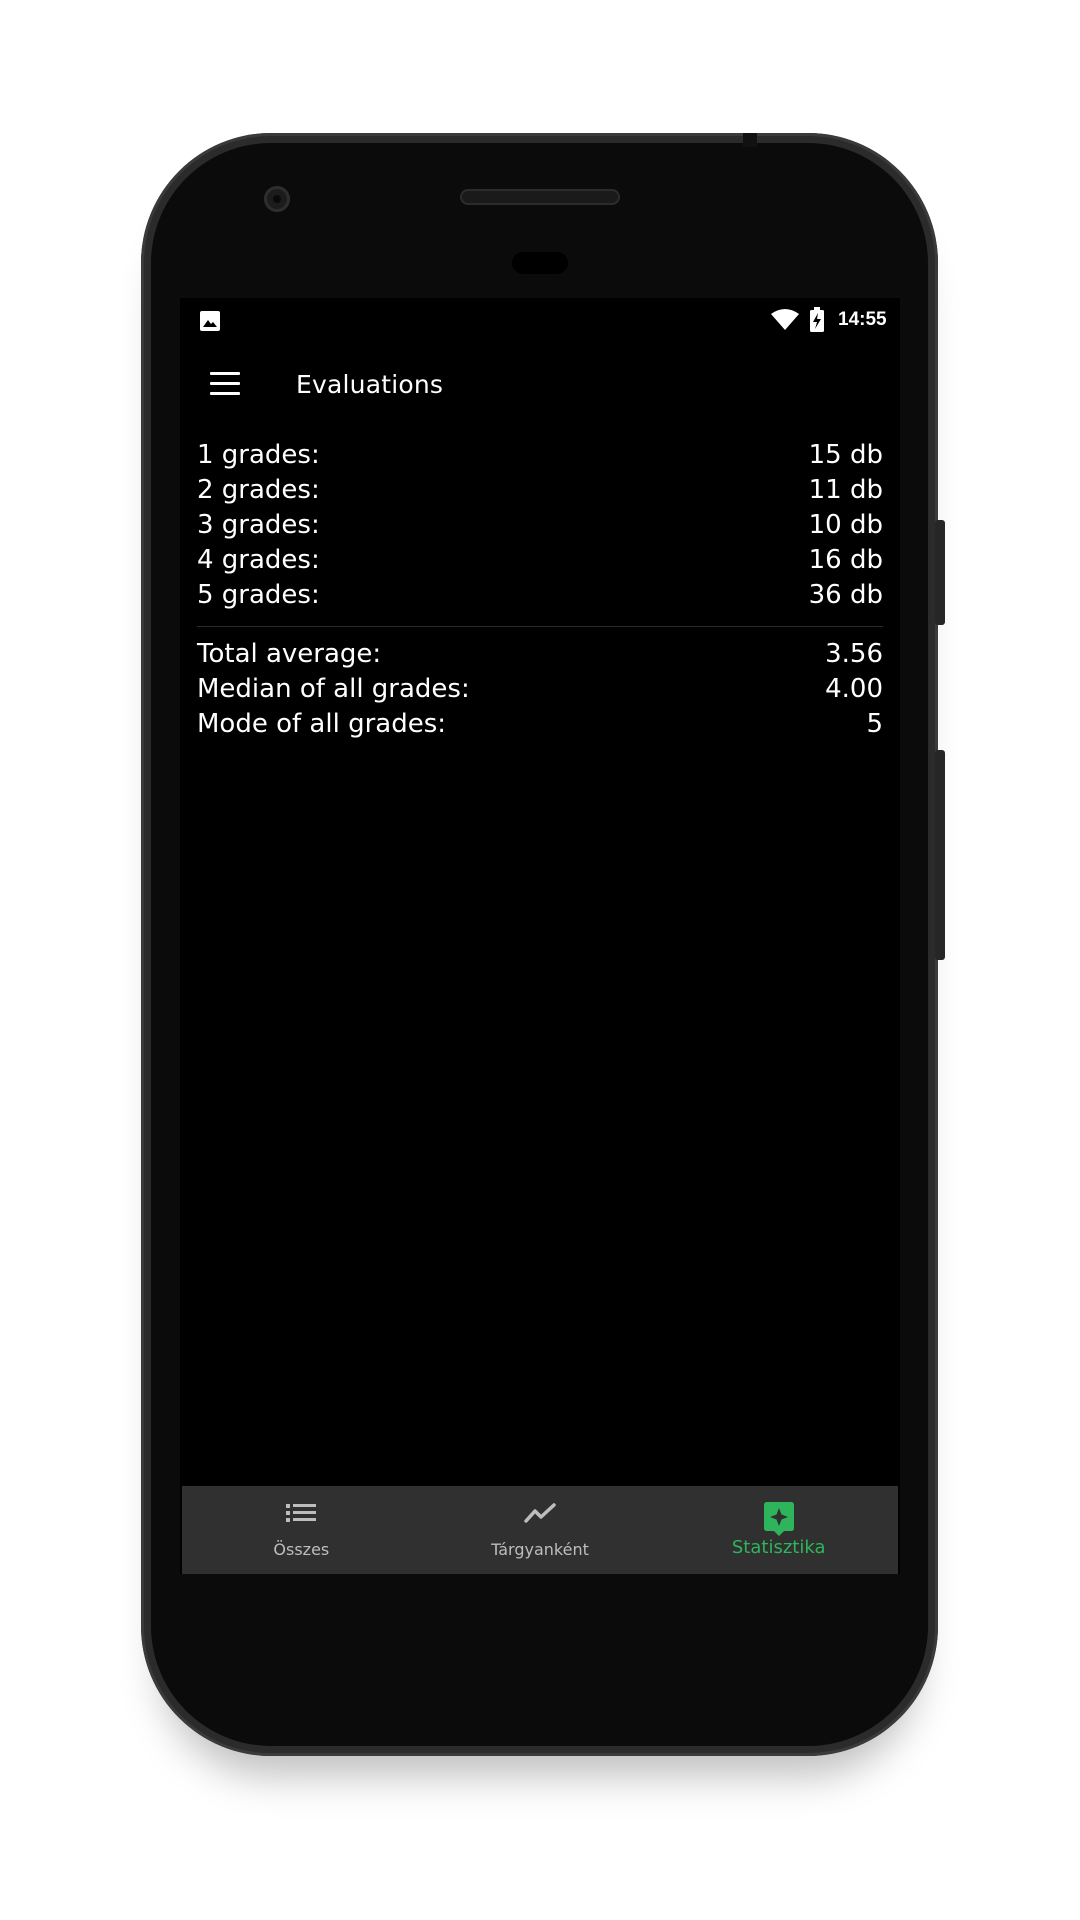 Image resolution: width=1080 pixels, height=1920 pixels. I want to click on bottom-navigation: Összes Tárgyanként Statisztika, so click(540, 1530).